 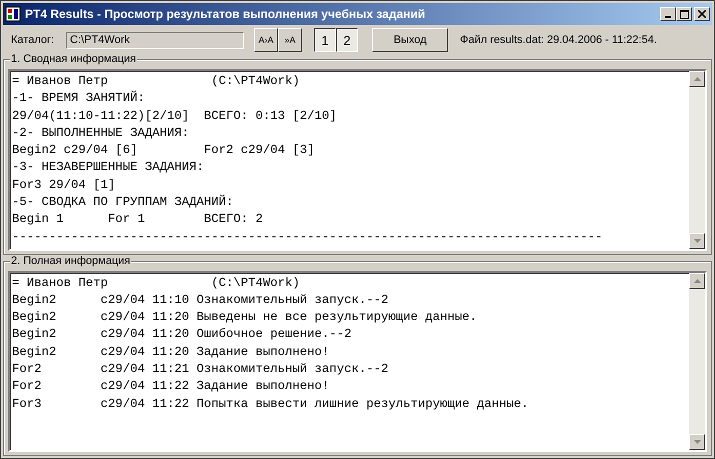 What do you see at coordinates (64, 185) in the screenshot?
I see `text-line: For3 29/04 [1]` at bounding box center [64, 185].